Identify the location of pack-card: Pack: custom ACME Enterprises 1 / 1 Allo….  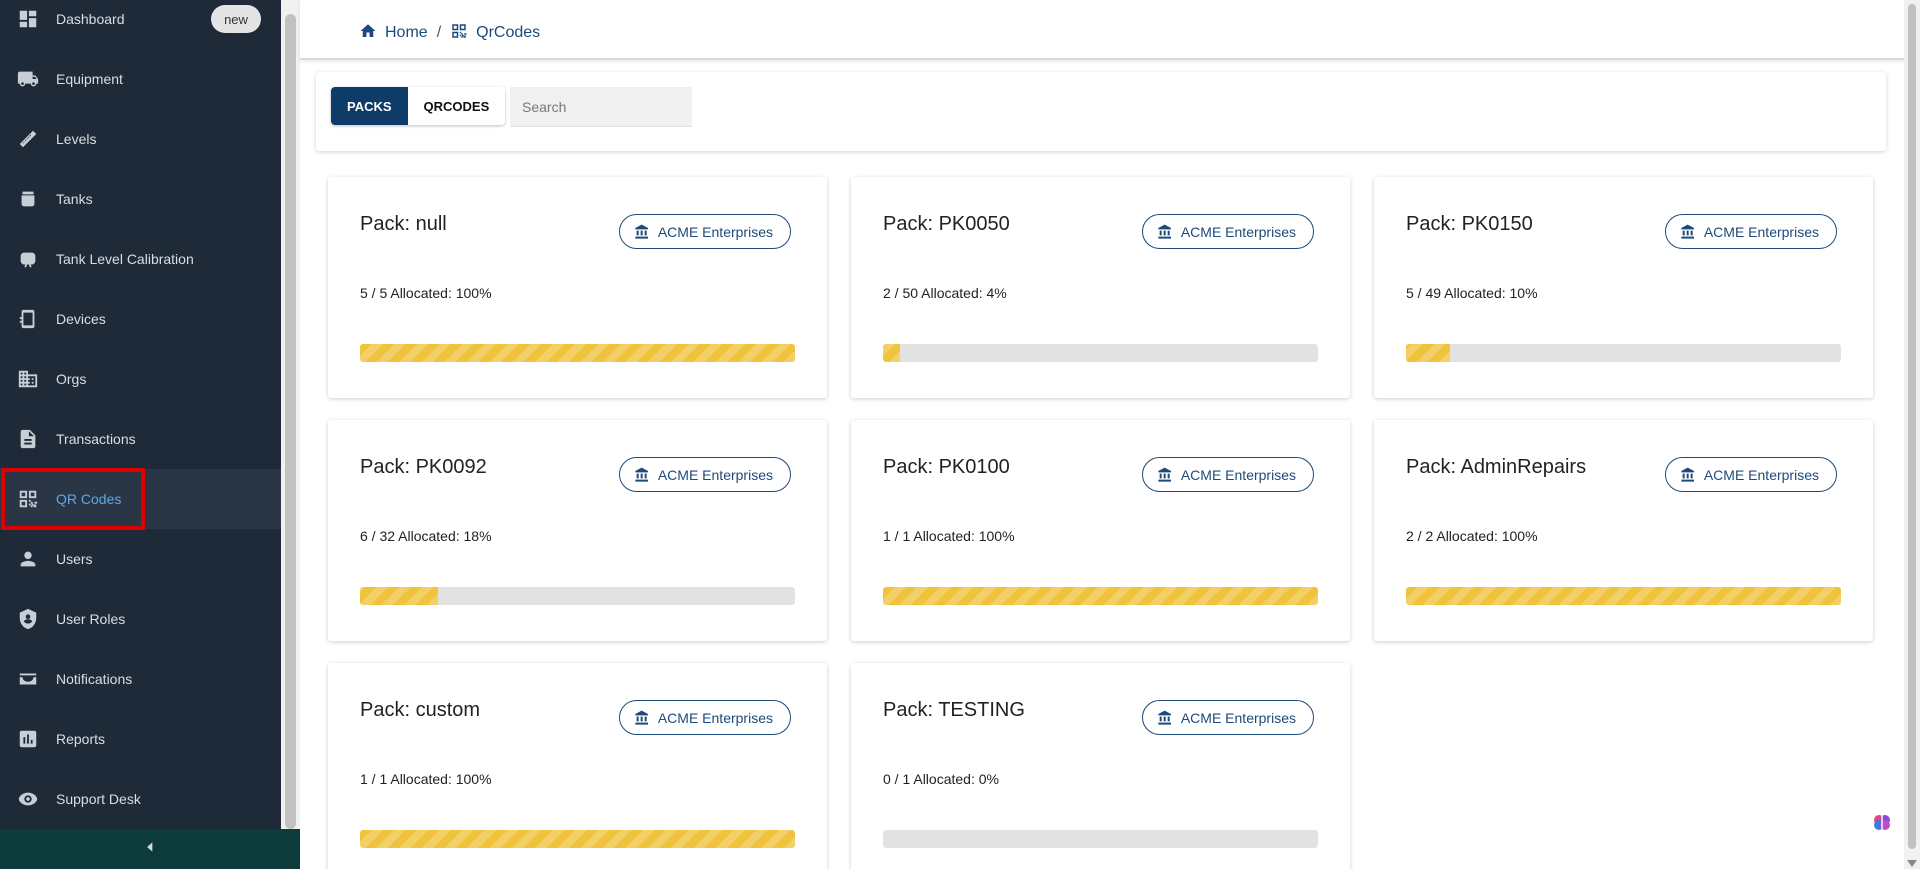
(577, 766).